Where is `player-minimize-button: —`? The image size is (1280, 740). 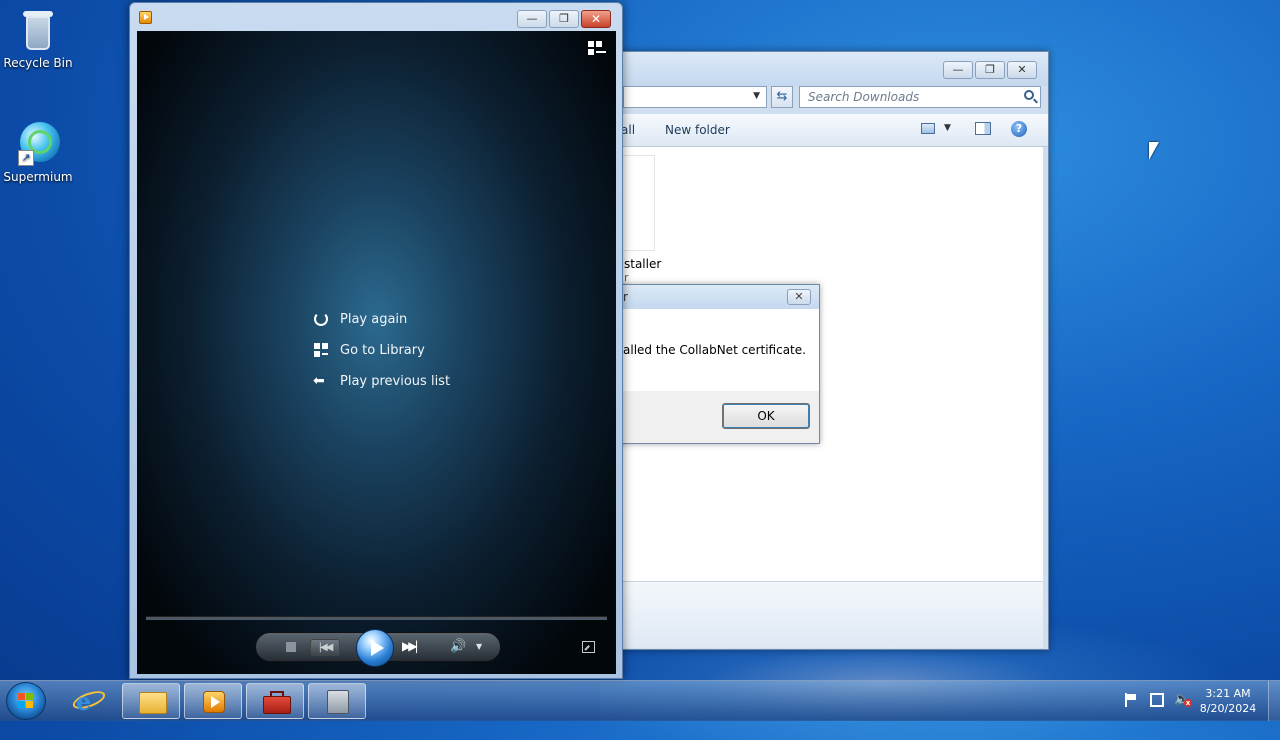
player-minimize-button: — is located at coordinates (532, 19).